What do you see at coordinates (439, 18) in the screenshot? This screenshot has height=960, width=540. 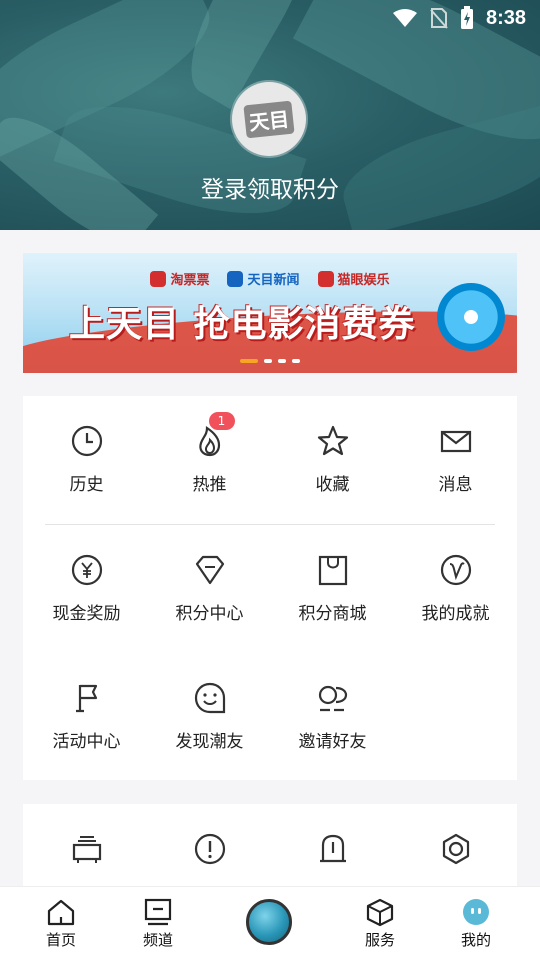 I see `no-sim-icon` at bounding box center [439, 18].